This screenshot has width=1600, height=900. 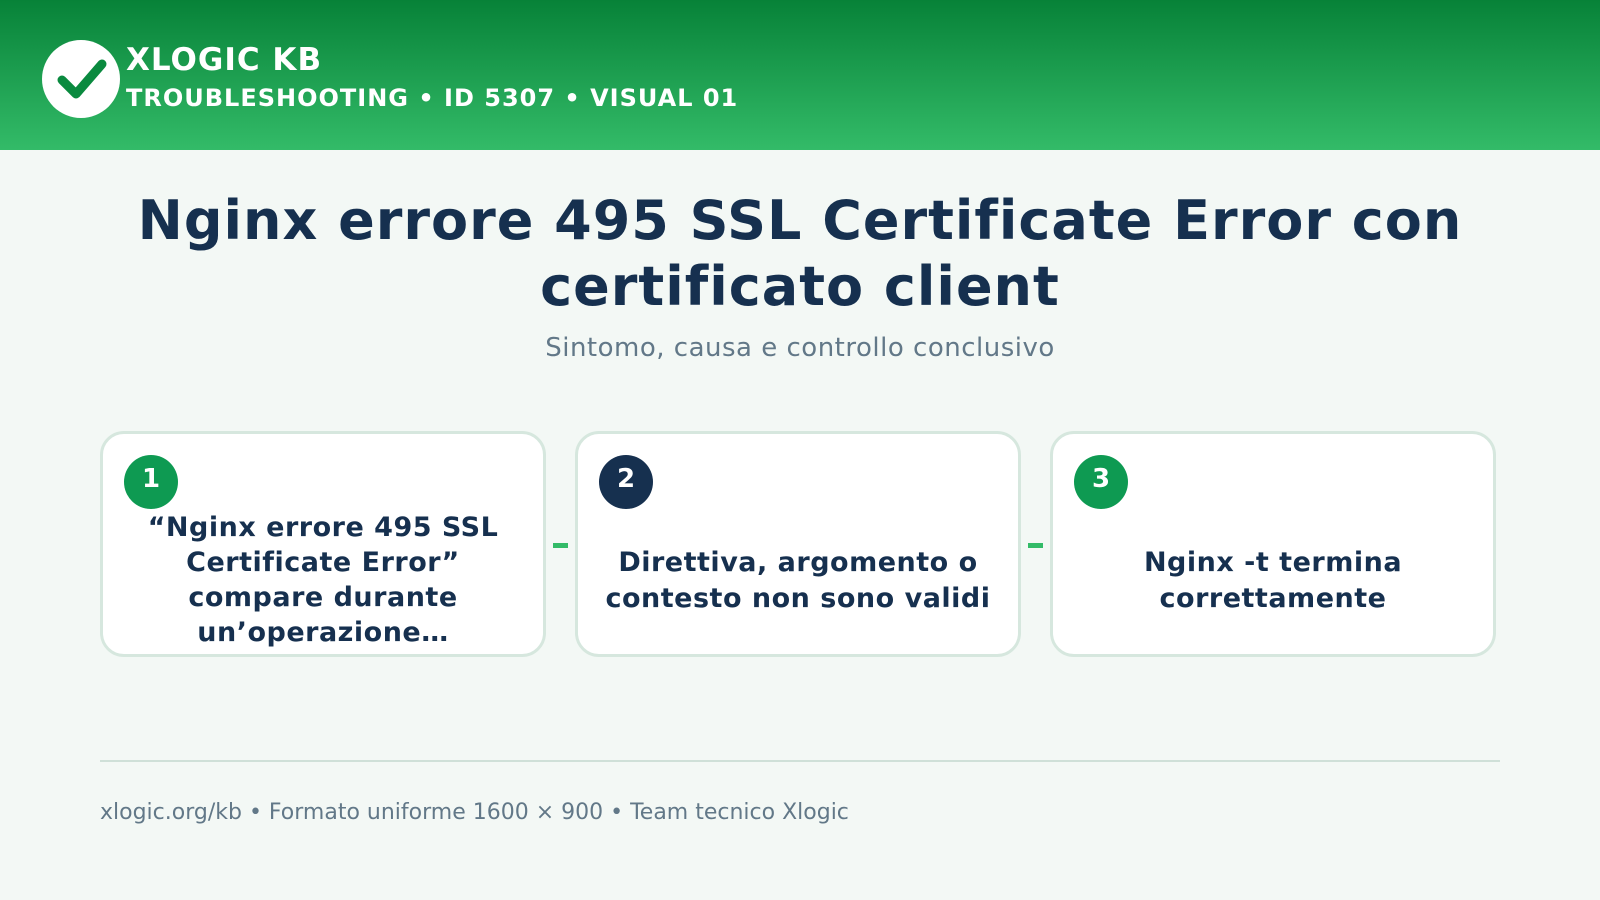 What do you see at coordinates (151, 482) in the screenshot?
I see `step-number-badge: 1` at bounding box center [151, 482].